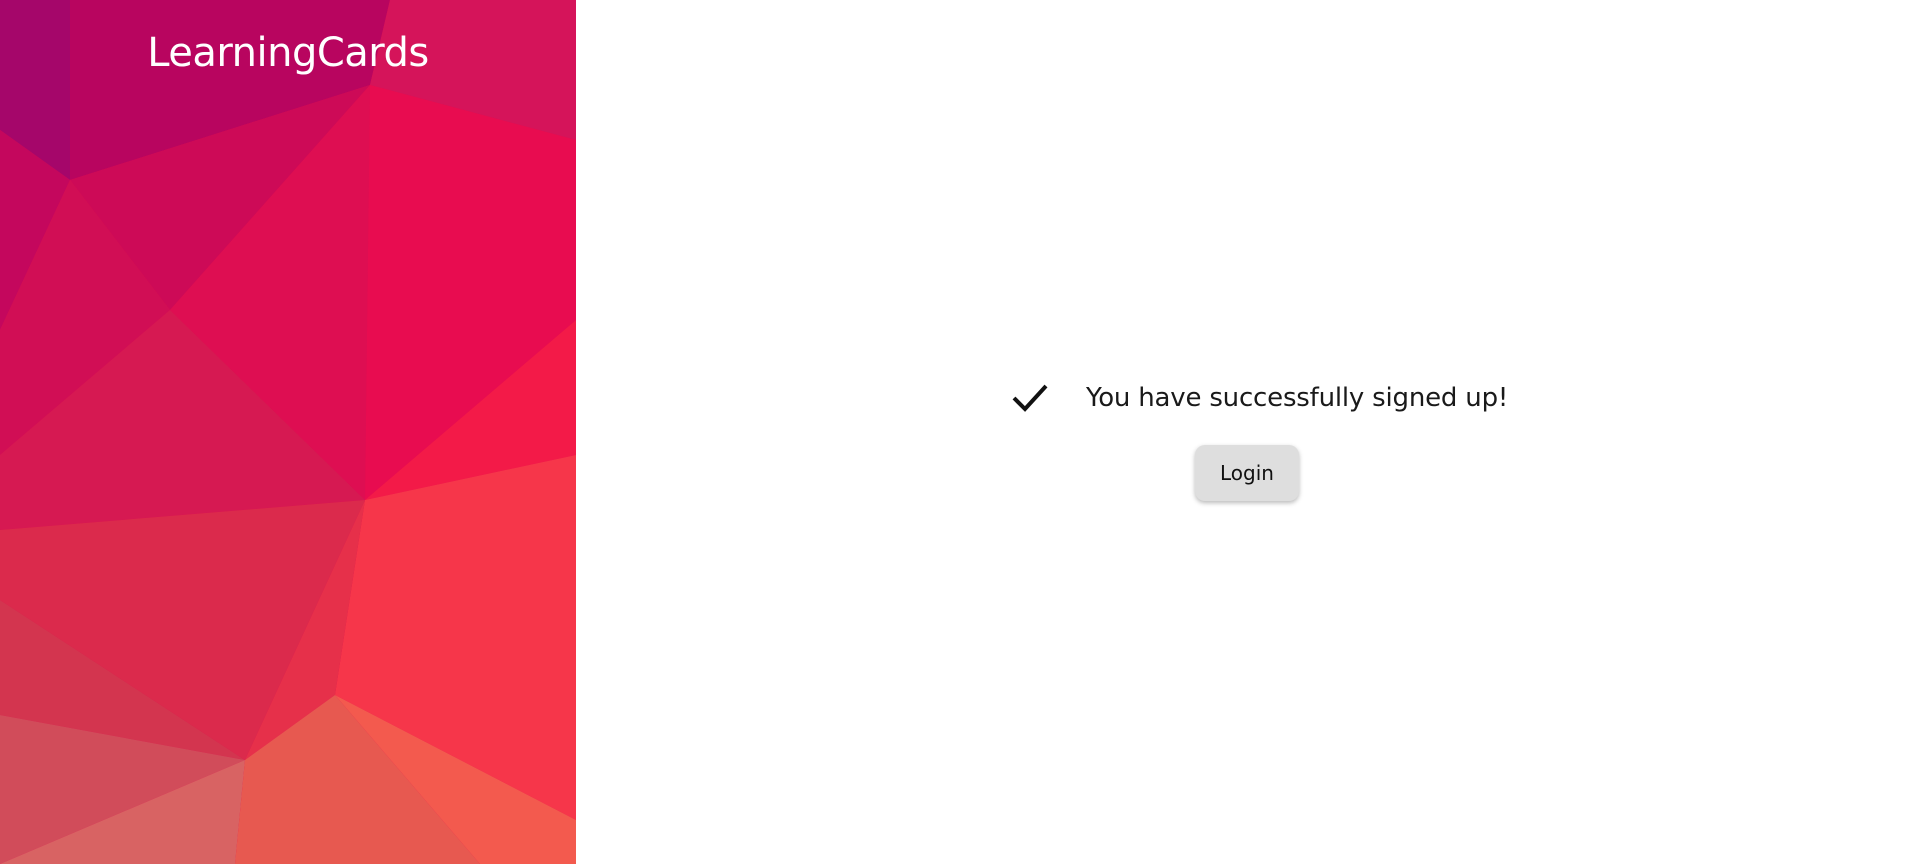 This screenshot has height=864, width=1919. Describe the element at coordinates (1030, 398) in the screenshot. I see `check-icon` at that location.